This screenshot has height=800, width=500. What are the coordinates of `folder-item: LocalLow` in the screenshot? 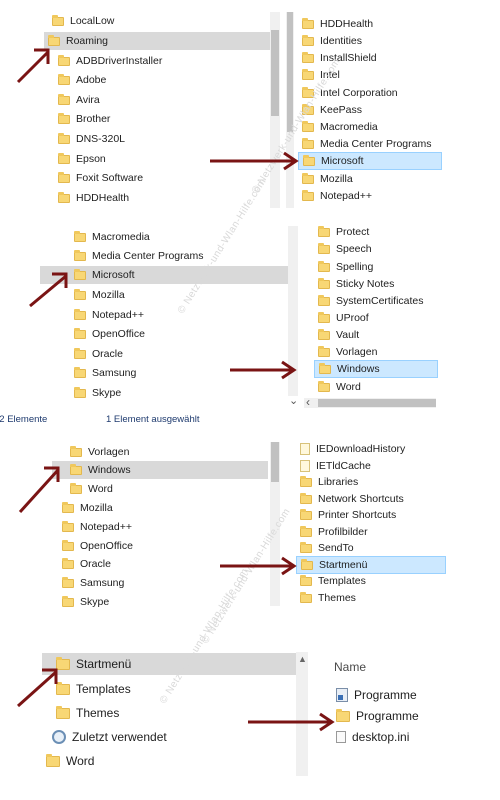 It's located at (163, 21).